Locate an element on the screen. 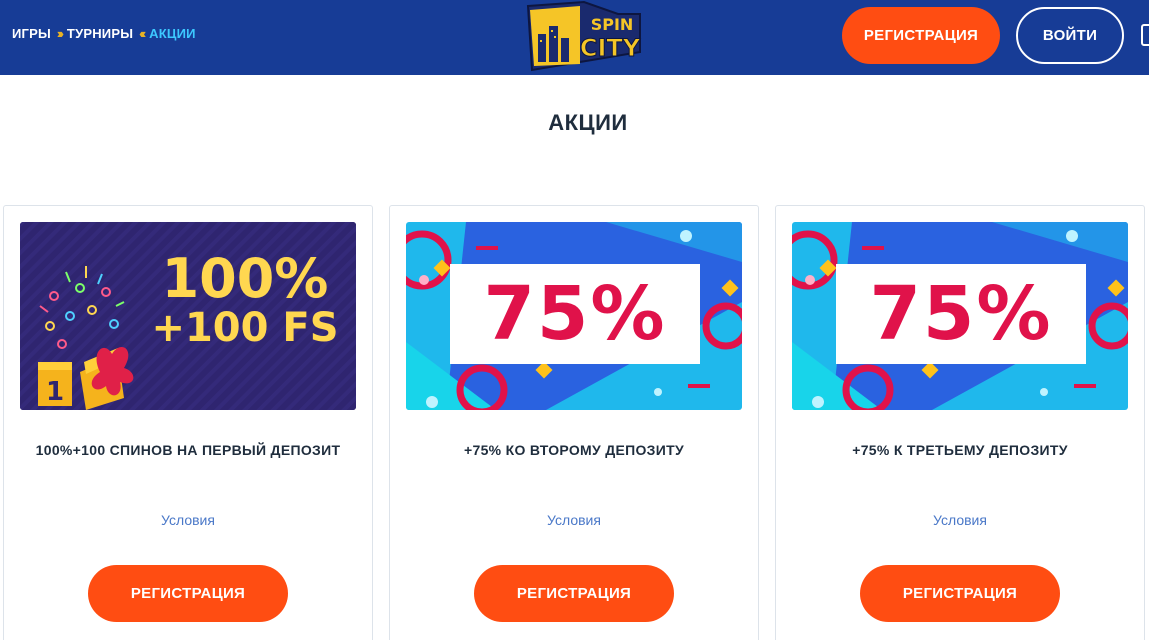  bonus-percent: 100% is located at coordinates (245, 278).